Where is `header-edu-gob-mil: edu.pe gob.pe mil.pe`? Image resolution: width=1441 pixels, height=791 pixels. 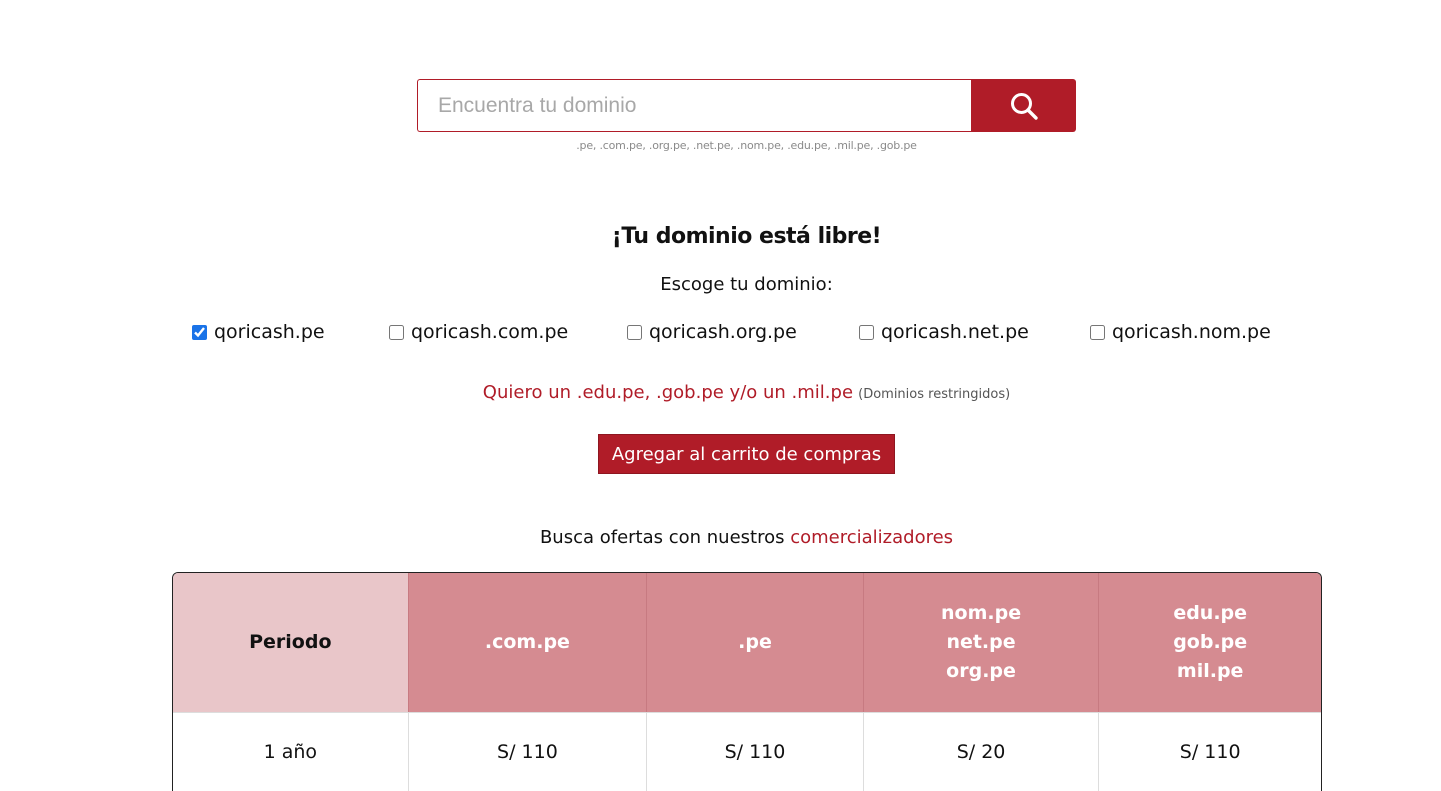 header-edu-gob-mil: edu.pe gob.pe mil.pe is located at coordinates (1210, 642).